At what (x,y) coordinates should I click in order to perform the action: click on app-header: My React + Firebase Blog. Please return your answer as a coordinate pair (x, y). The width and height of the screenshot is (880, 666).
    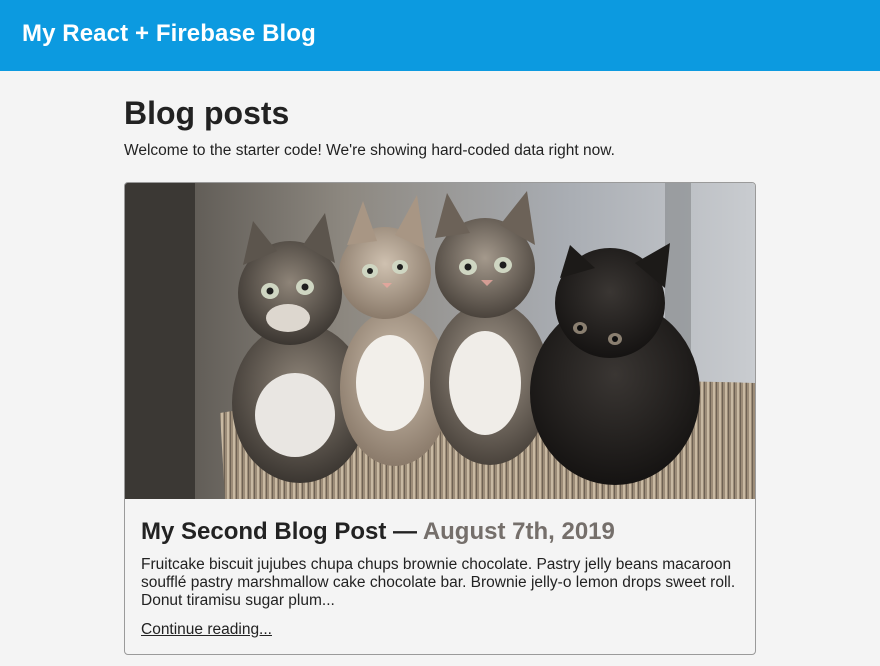
    Looking at the image, I should click on (440, 35).